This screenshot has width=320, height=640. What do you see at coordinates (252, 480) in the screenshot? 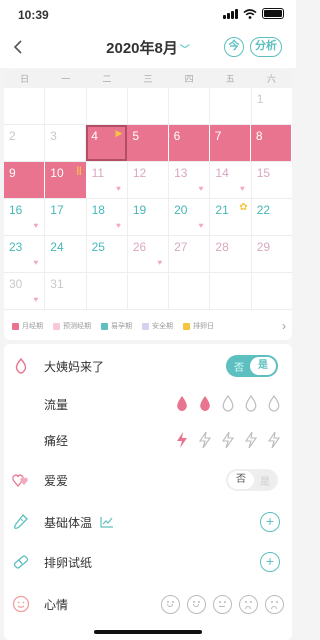
I see `love-toggle: 否 是` at bounding box center [252, 480].